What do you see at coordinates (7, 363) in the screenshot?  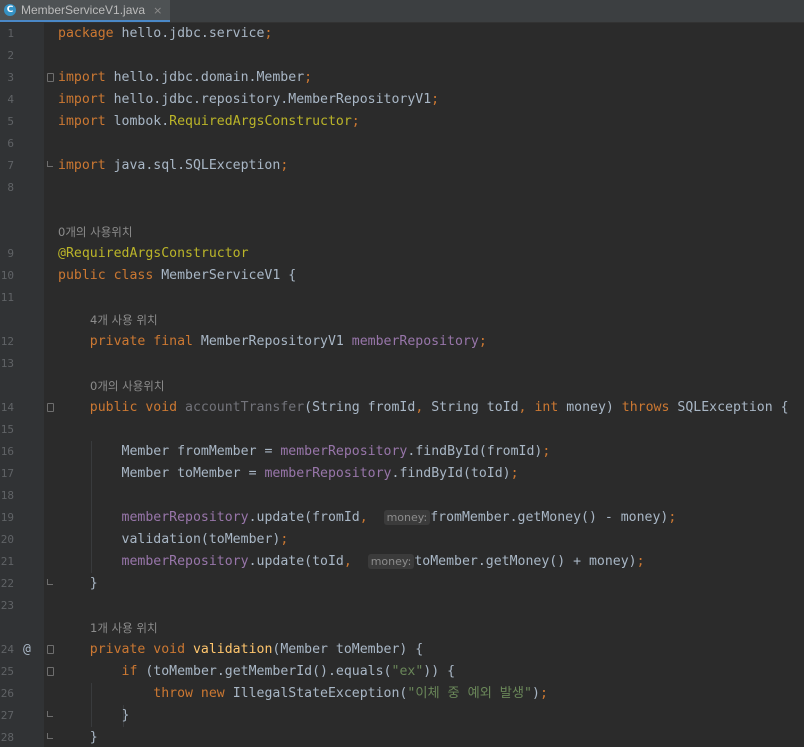 I see `line-number: 13` at bounding box center [7, 363].